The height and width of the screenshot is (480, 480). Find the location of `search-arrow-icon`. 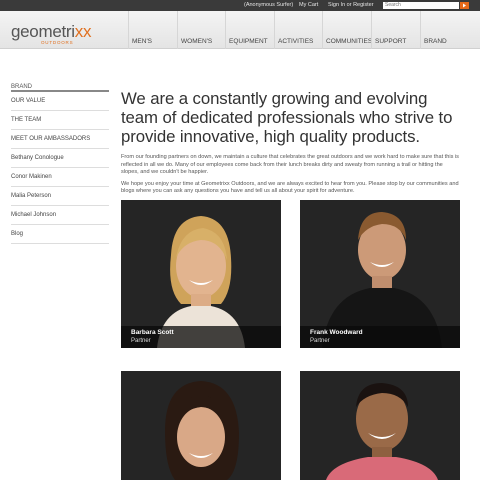

search-arrow-icon is located at coordinates (464, 5).